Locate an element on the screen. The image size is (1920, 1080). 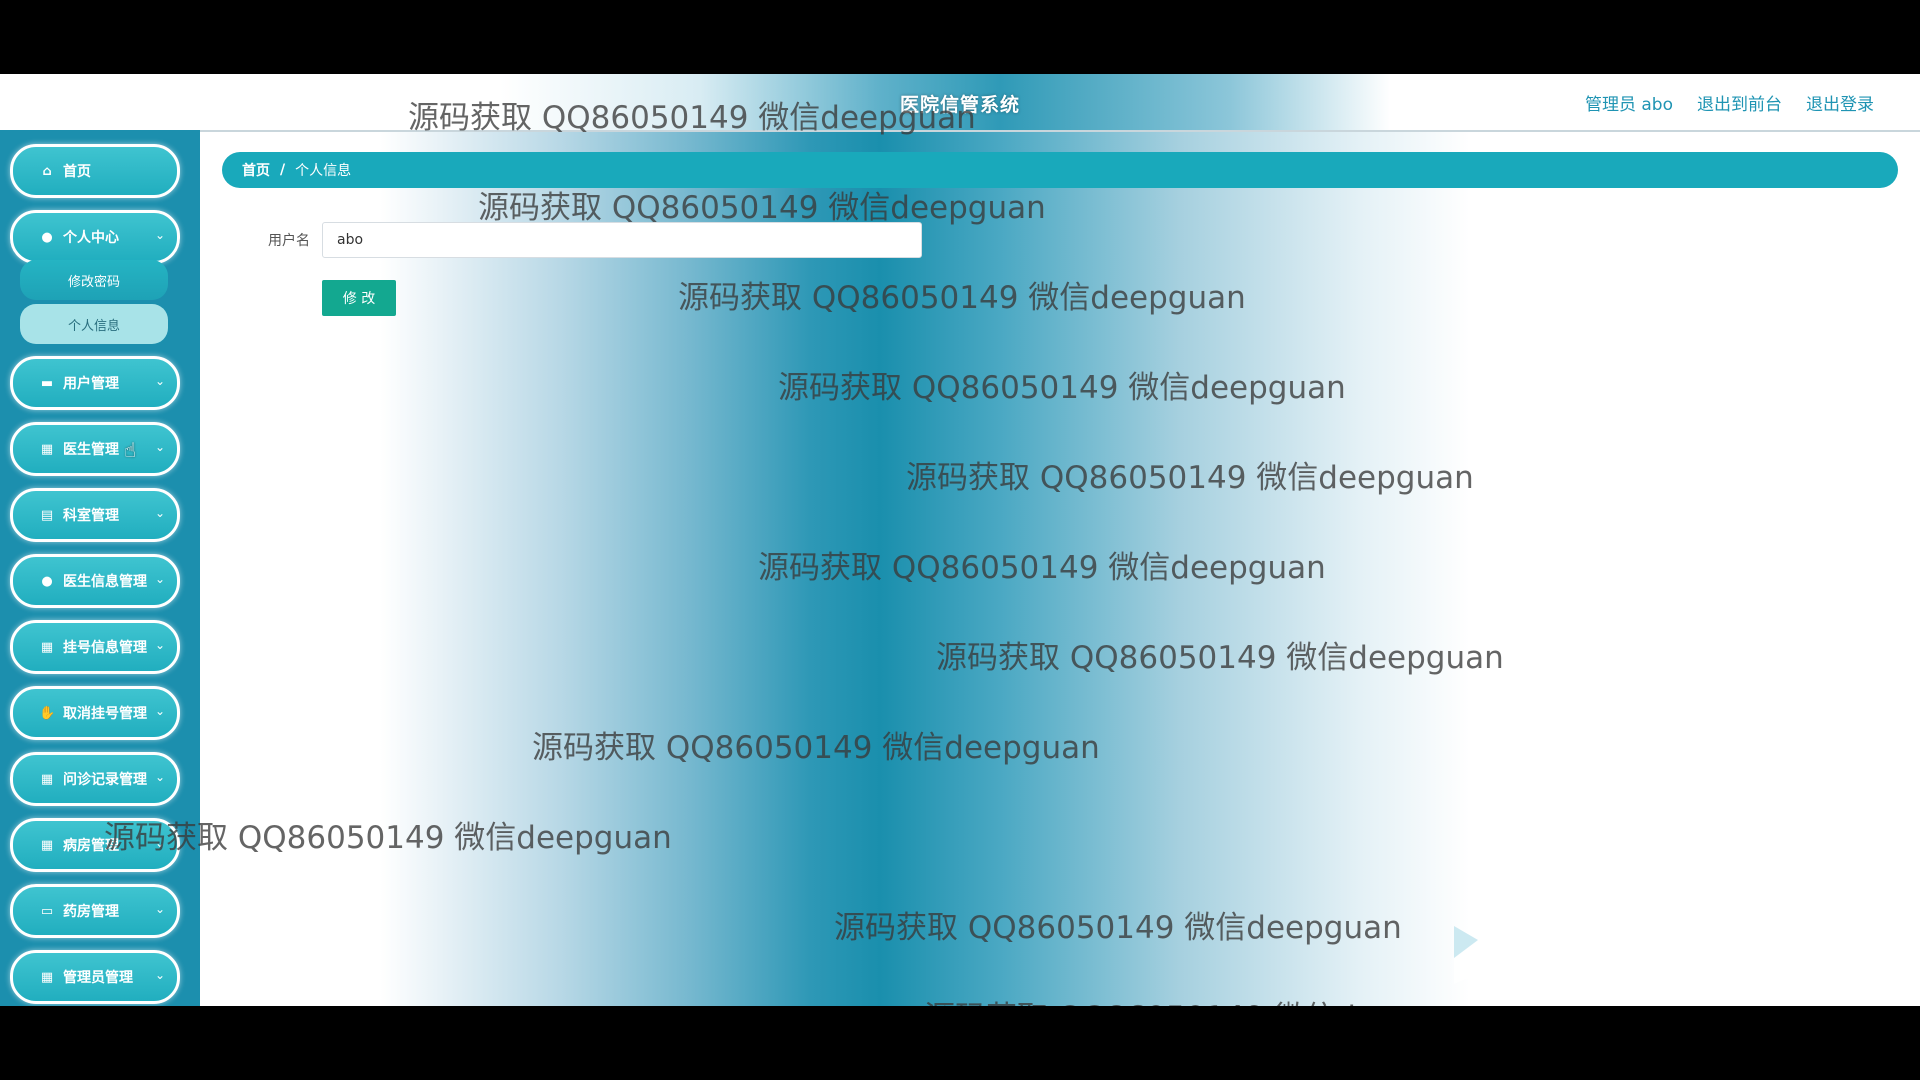
submenu-change-password: 修改密码 is located at coordinates (94, 280).